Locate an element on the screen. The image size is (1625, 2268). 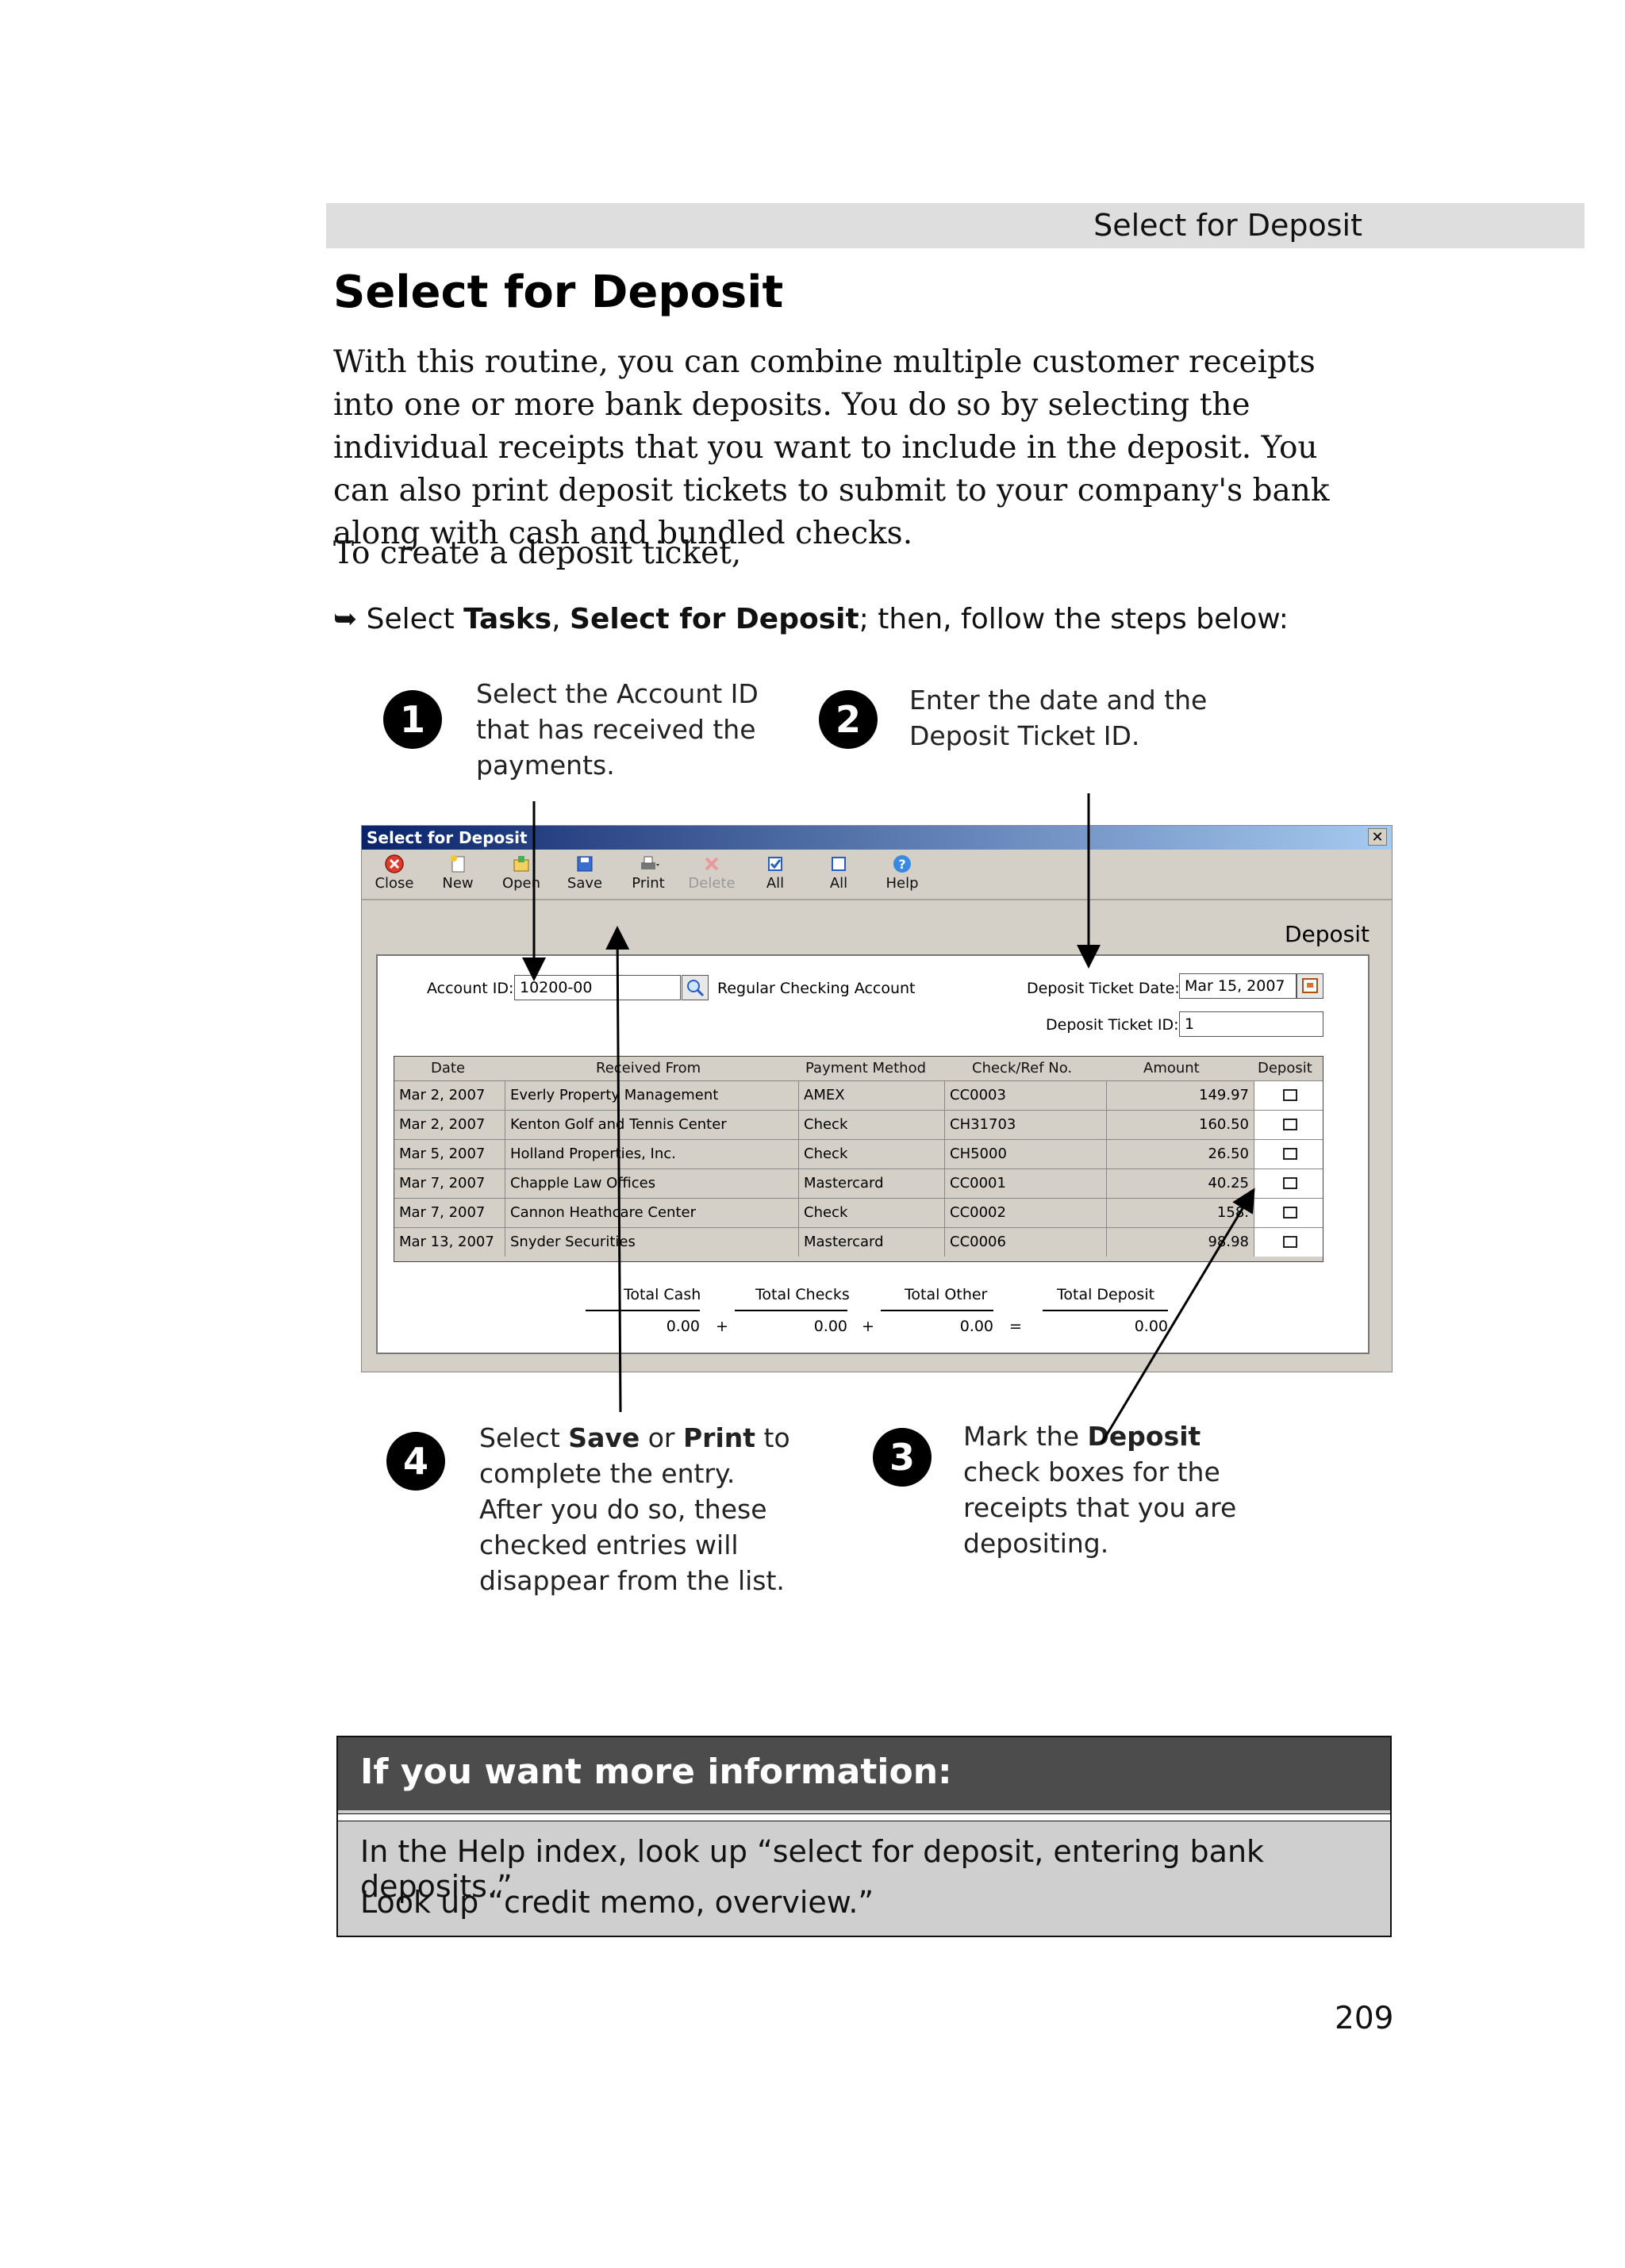
info-line: Look up “credit memo, overview.” is located at coordinates (617, 1903).